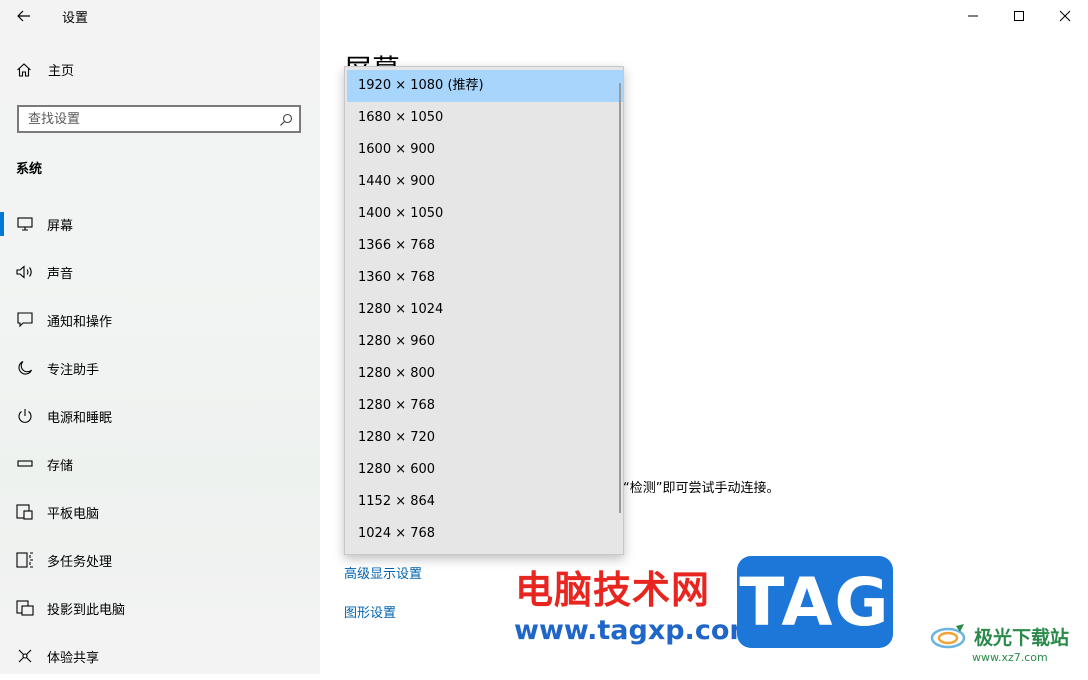  What do you see at coordinates (1022, 637) in the screenshot?
I see `watermark-brand2-name: 极光下载站` at bounding box center [1022, 637].